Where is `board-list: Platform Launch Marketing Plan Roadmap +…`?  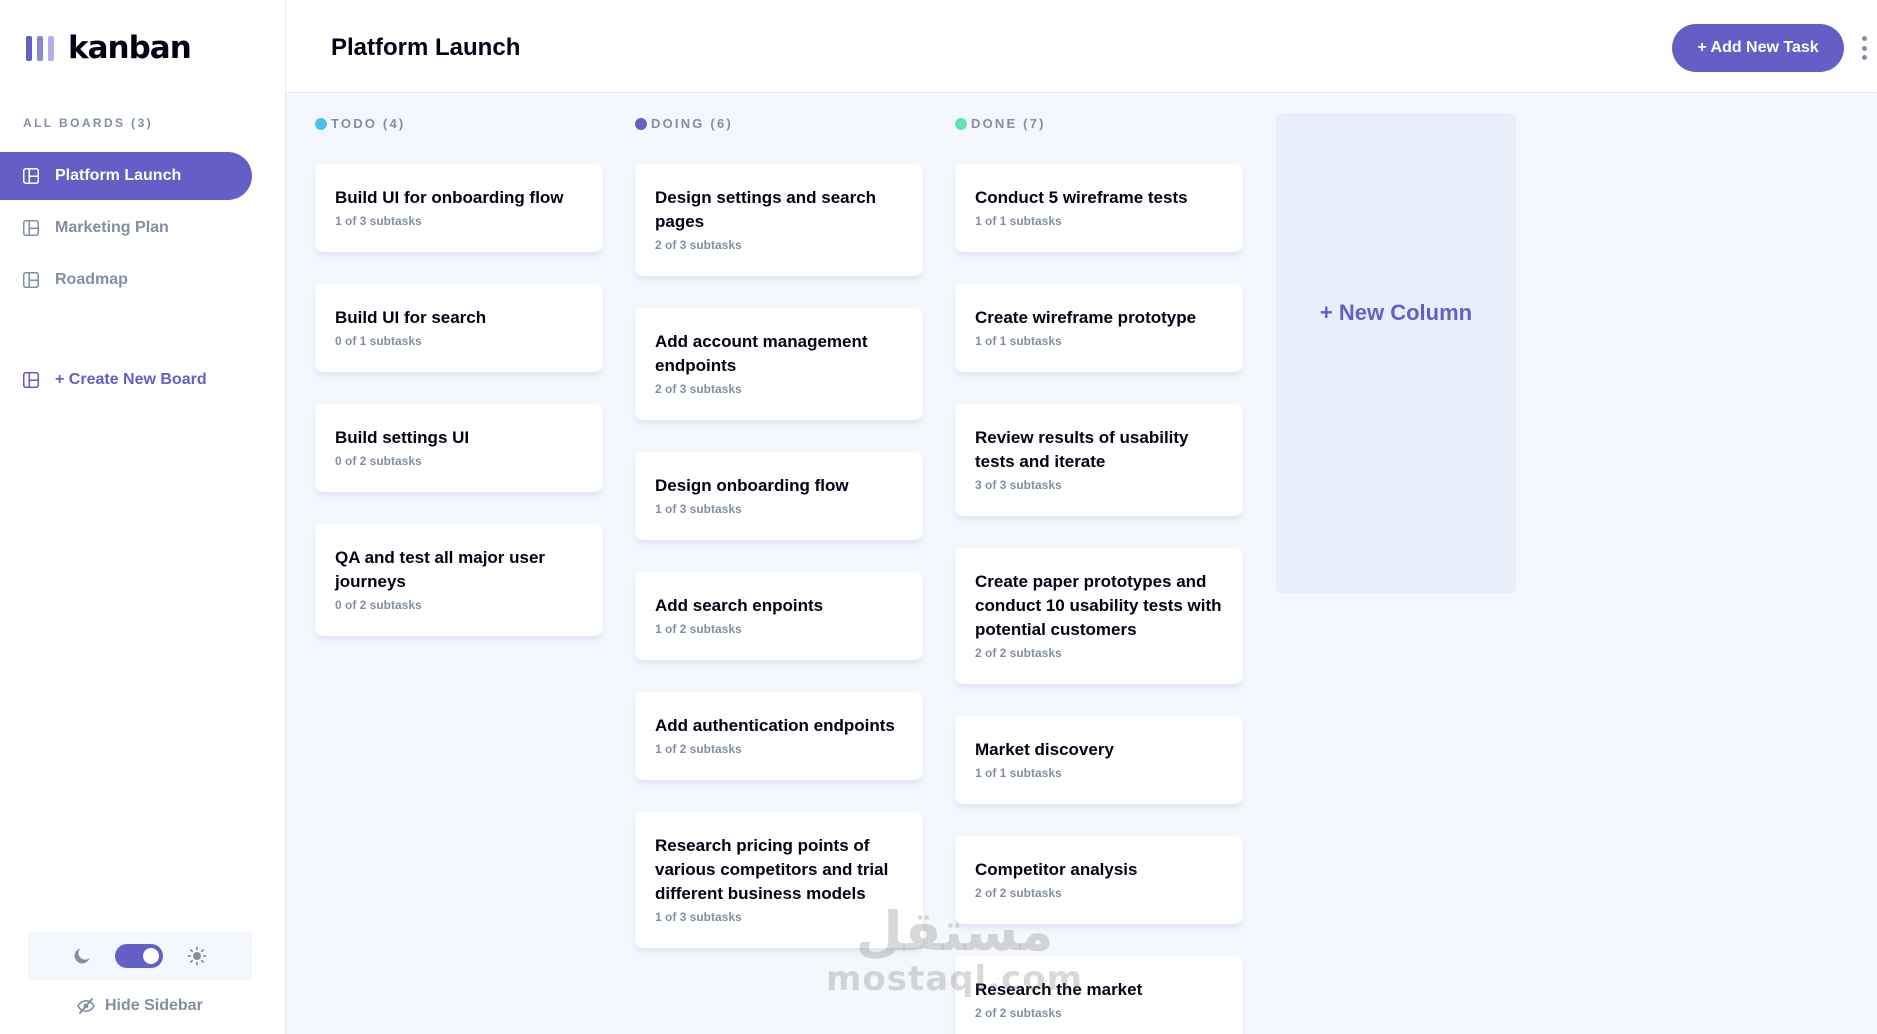
board-list: Platform Launch Marketing Plan Roadmap +… is located at coordinates (126, 280).